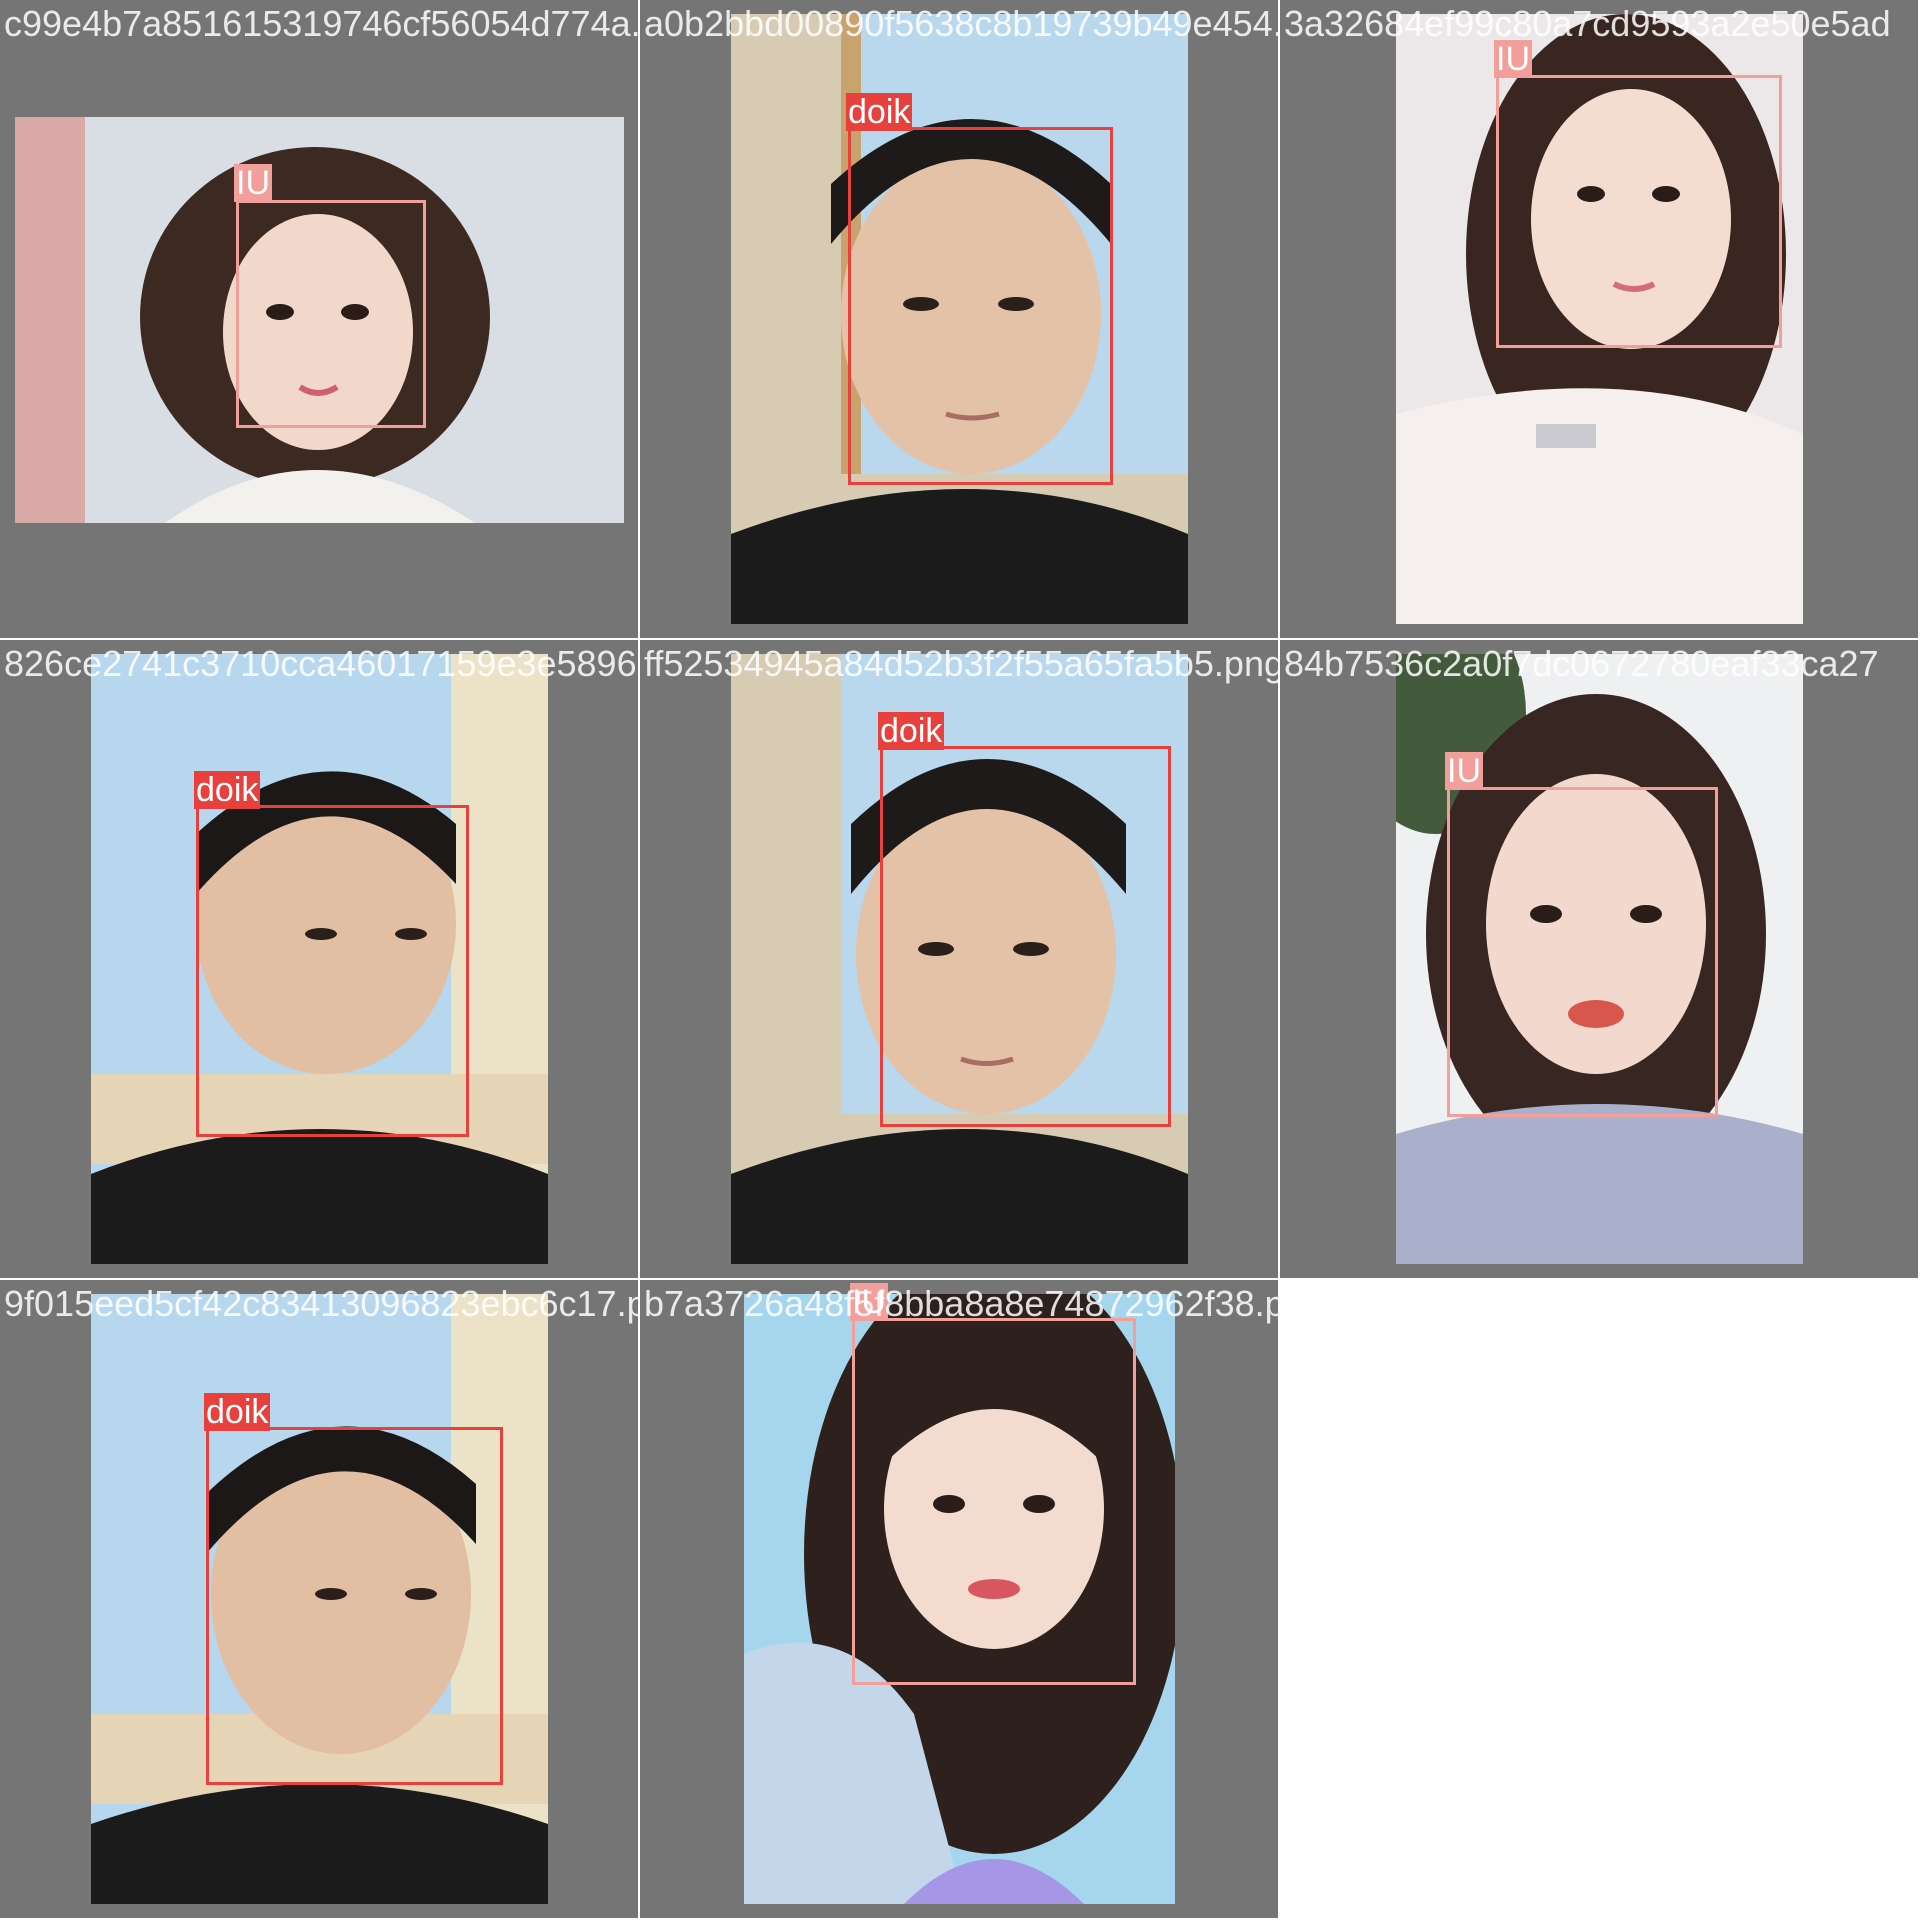  What do you see at coordinates (1587, 23) in the screenshot?
I see `image-filename: 3a32684ef99c80a7cd9593a2e50e5ad` at bounding box center [1587, 23].